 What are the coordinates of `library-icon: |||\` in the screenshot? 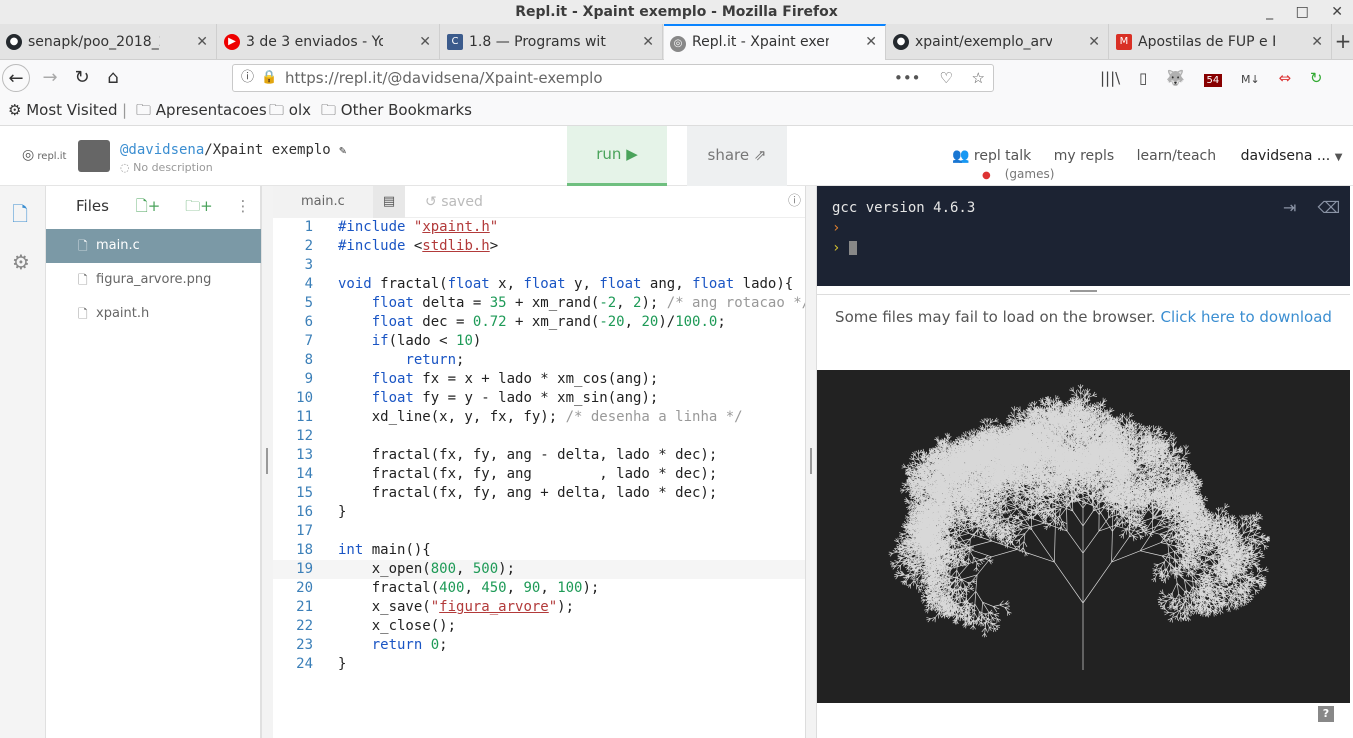 It's located at (1110, 78).